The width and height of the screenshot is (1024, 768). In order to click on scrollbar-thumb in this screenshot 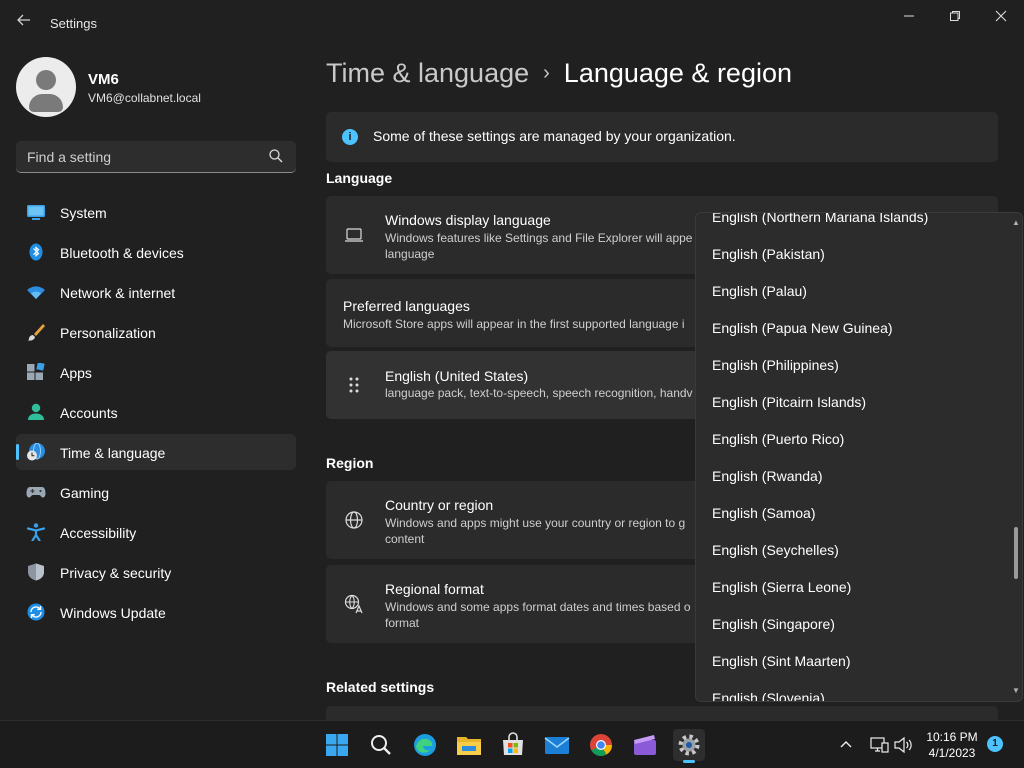, I will do `click(1016, 553)`.